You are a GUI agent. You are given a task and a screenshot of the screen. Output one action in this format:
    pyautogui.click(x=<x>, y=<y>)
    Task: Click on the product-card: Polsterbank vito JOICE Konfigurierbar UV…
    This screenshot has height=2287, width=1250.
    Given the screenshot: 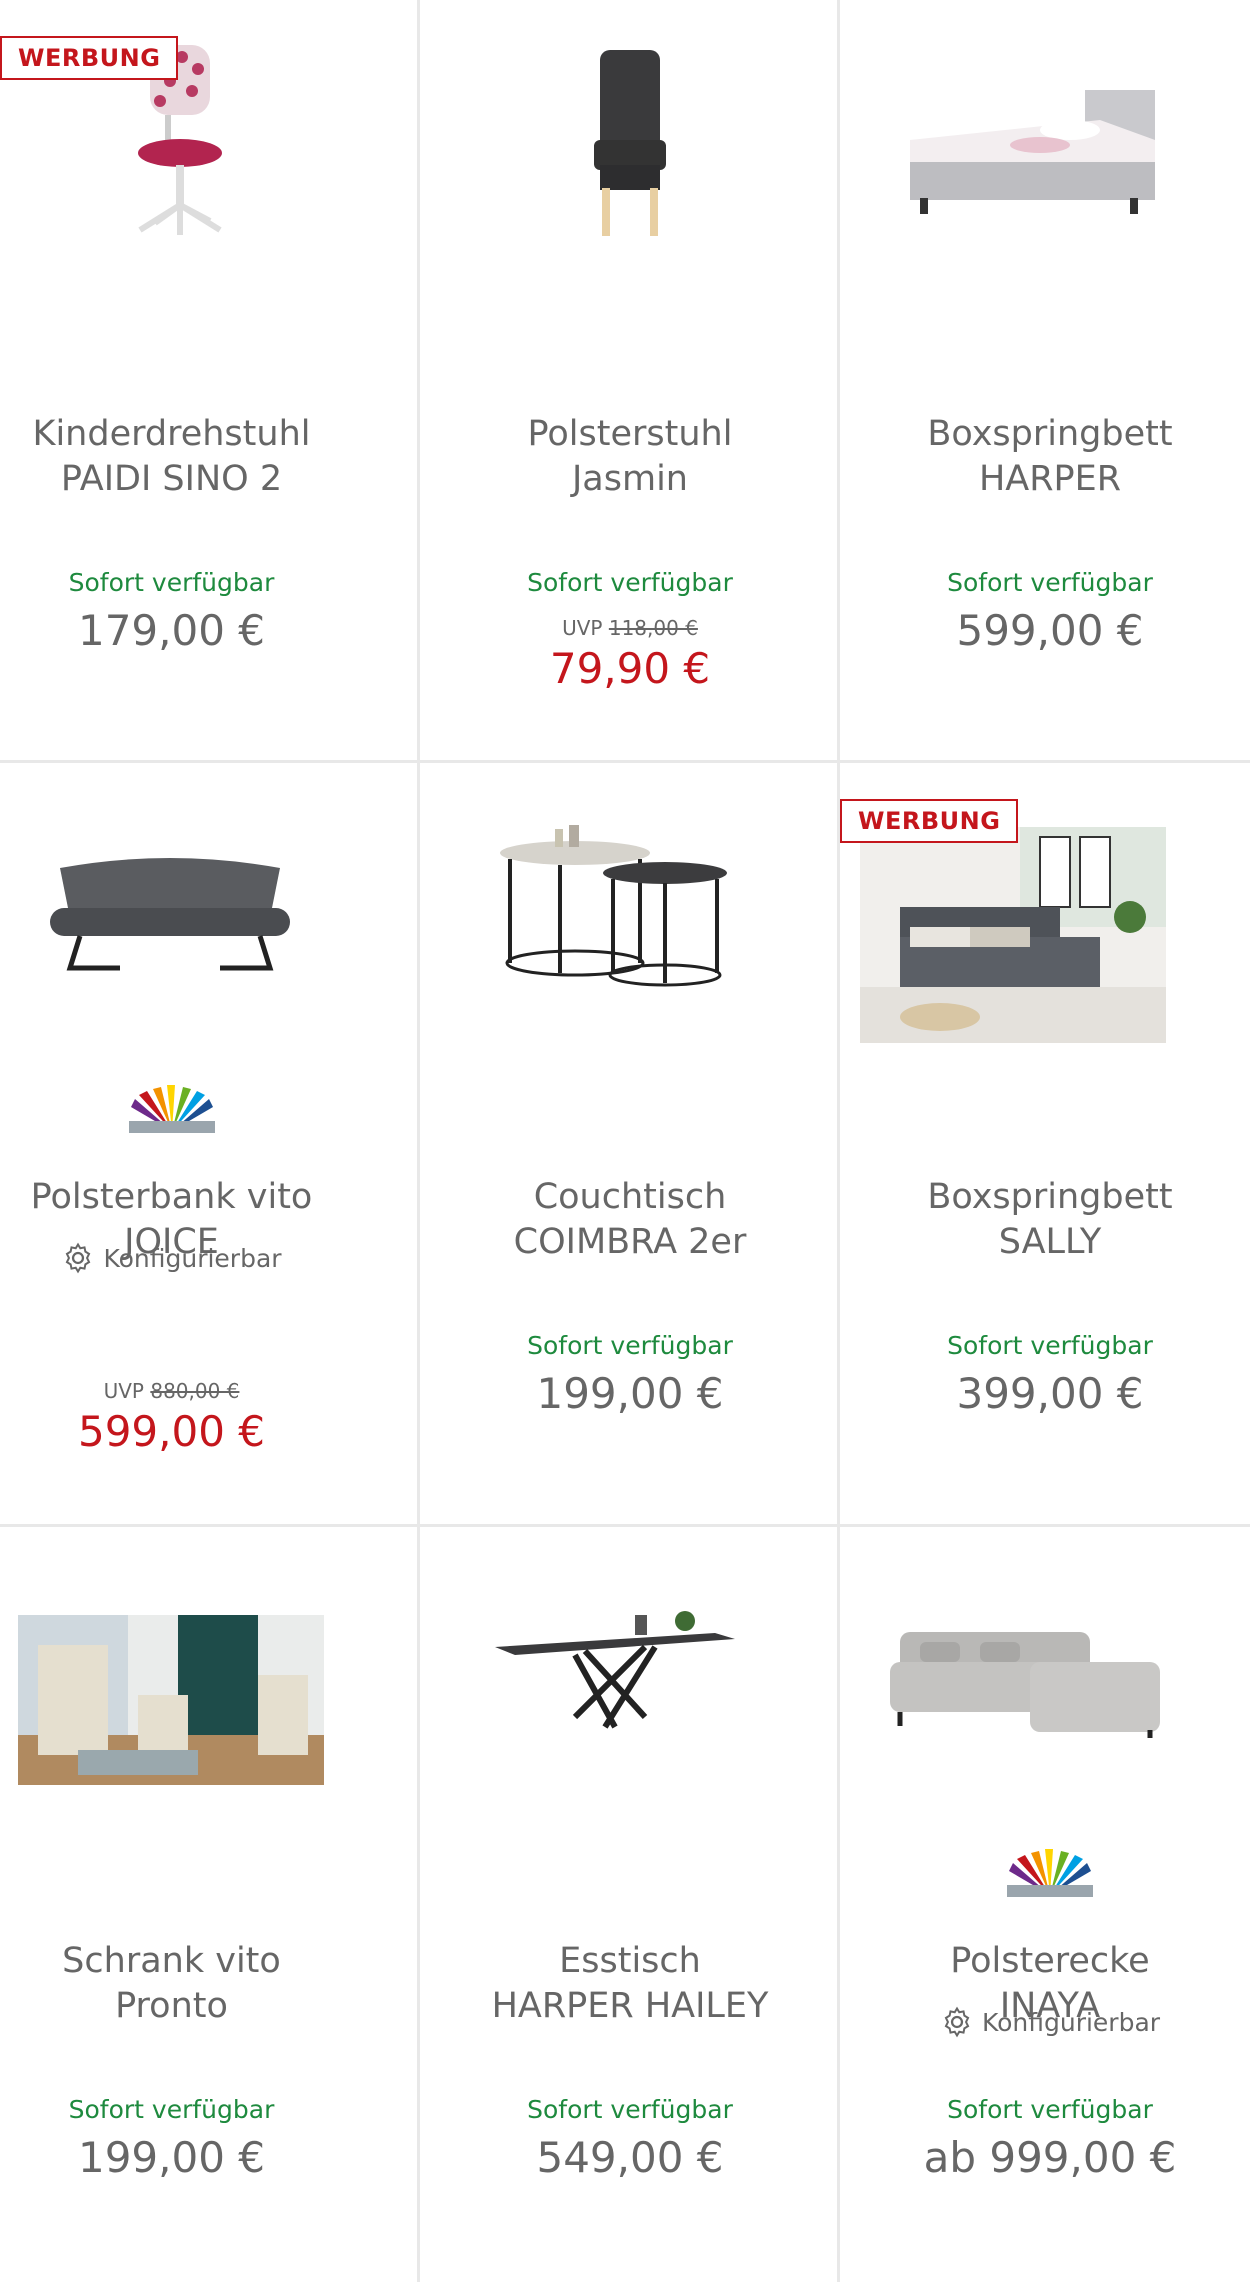 What is the action you would take?
    pyautogui.click(x=208, y=1143)
    